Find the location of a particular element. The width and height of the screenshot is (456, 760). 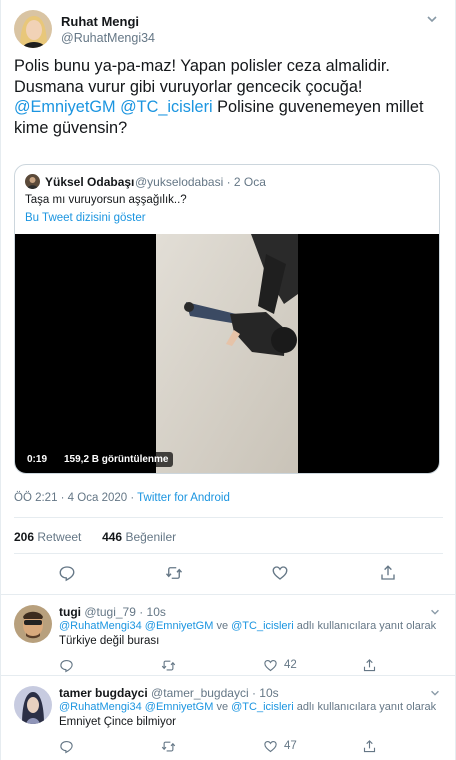

video-views: 159,2 B görüntülenme is located at coordinates (116, 459).